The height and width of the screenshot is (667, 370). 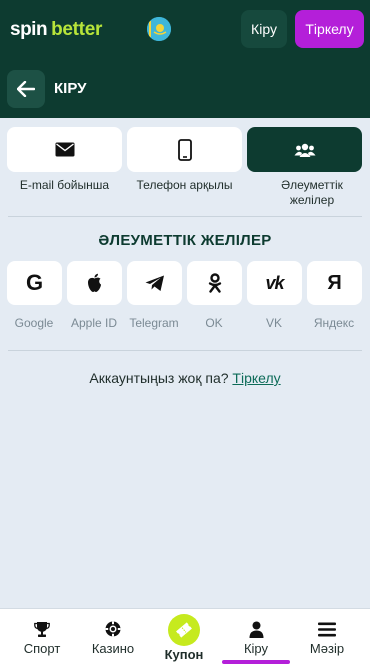 What do you see at coordinates (113, 629) in the screenshot?
I see `casino-chip-icon` at bounding box center [113, 629].